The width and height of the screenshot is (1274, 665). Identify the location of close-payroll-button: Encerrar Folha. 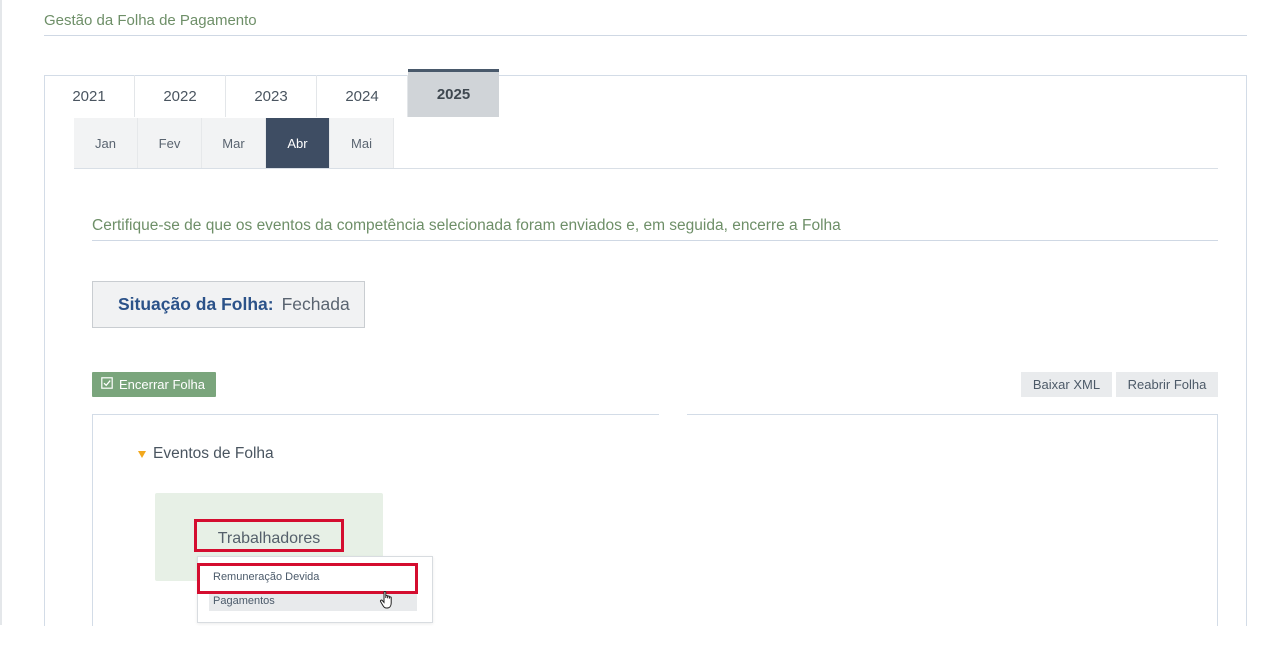
(154, 384).